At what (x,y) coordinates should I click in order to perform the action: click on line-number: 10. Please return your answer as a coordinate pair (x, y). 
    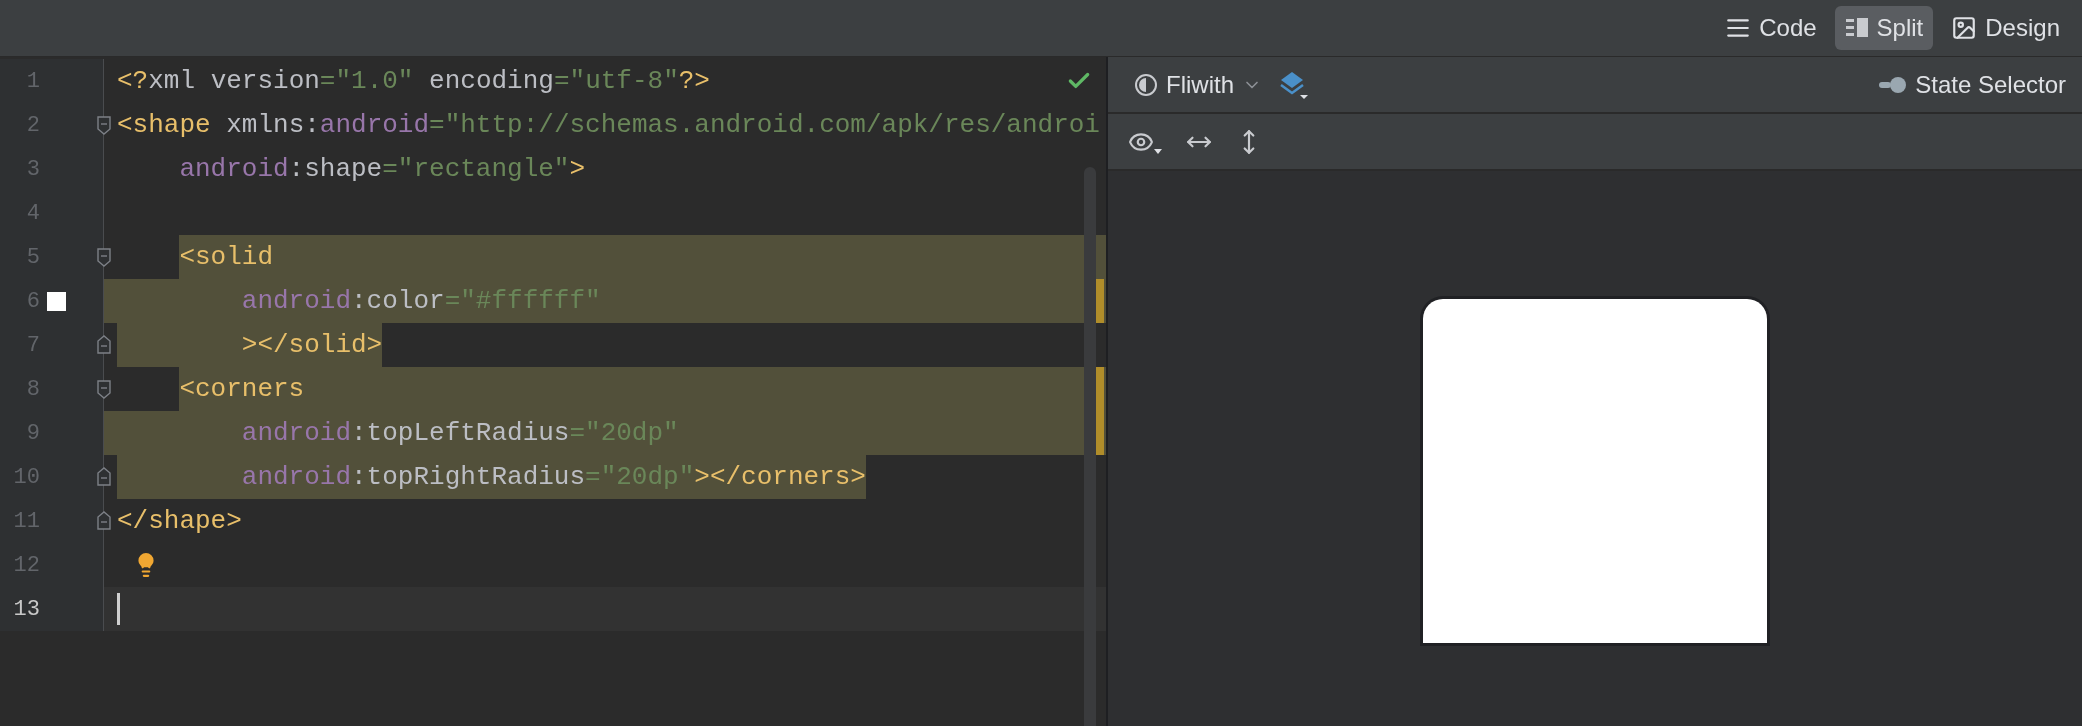
    Looking at the image, I should click on (26, 477).